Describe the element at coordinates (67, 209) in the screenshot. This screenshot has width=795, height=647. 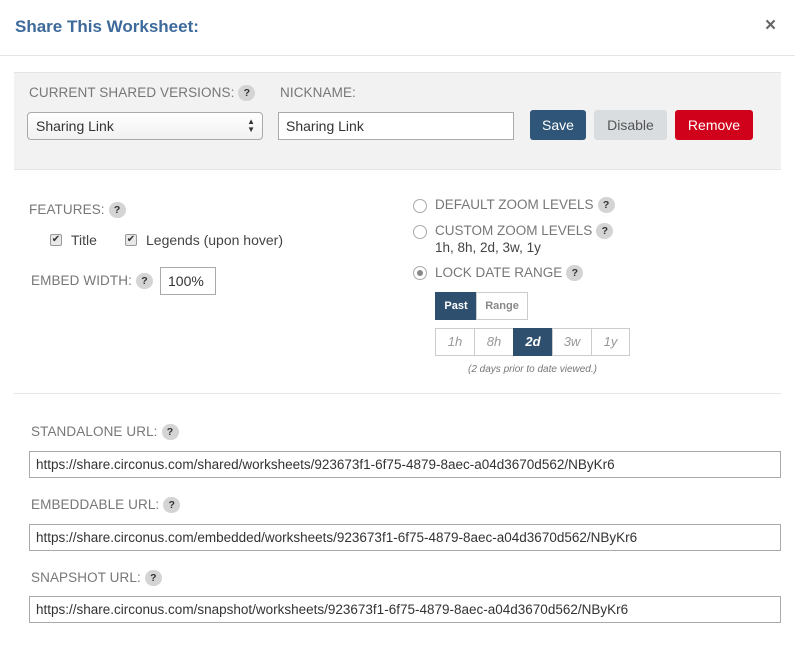
I see `features-text: FEATURES:` at that location.